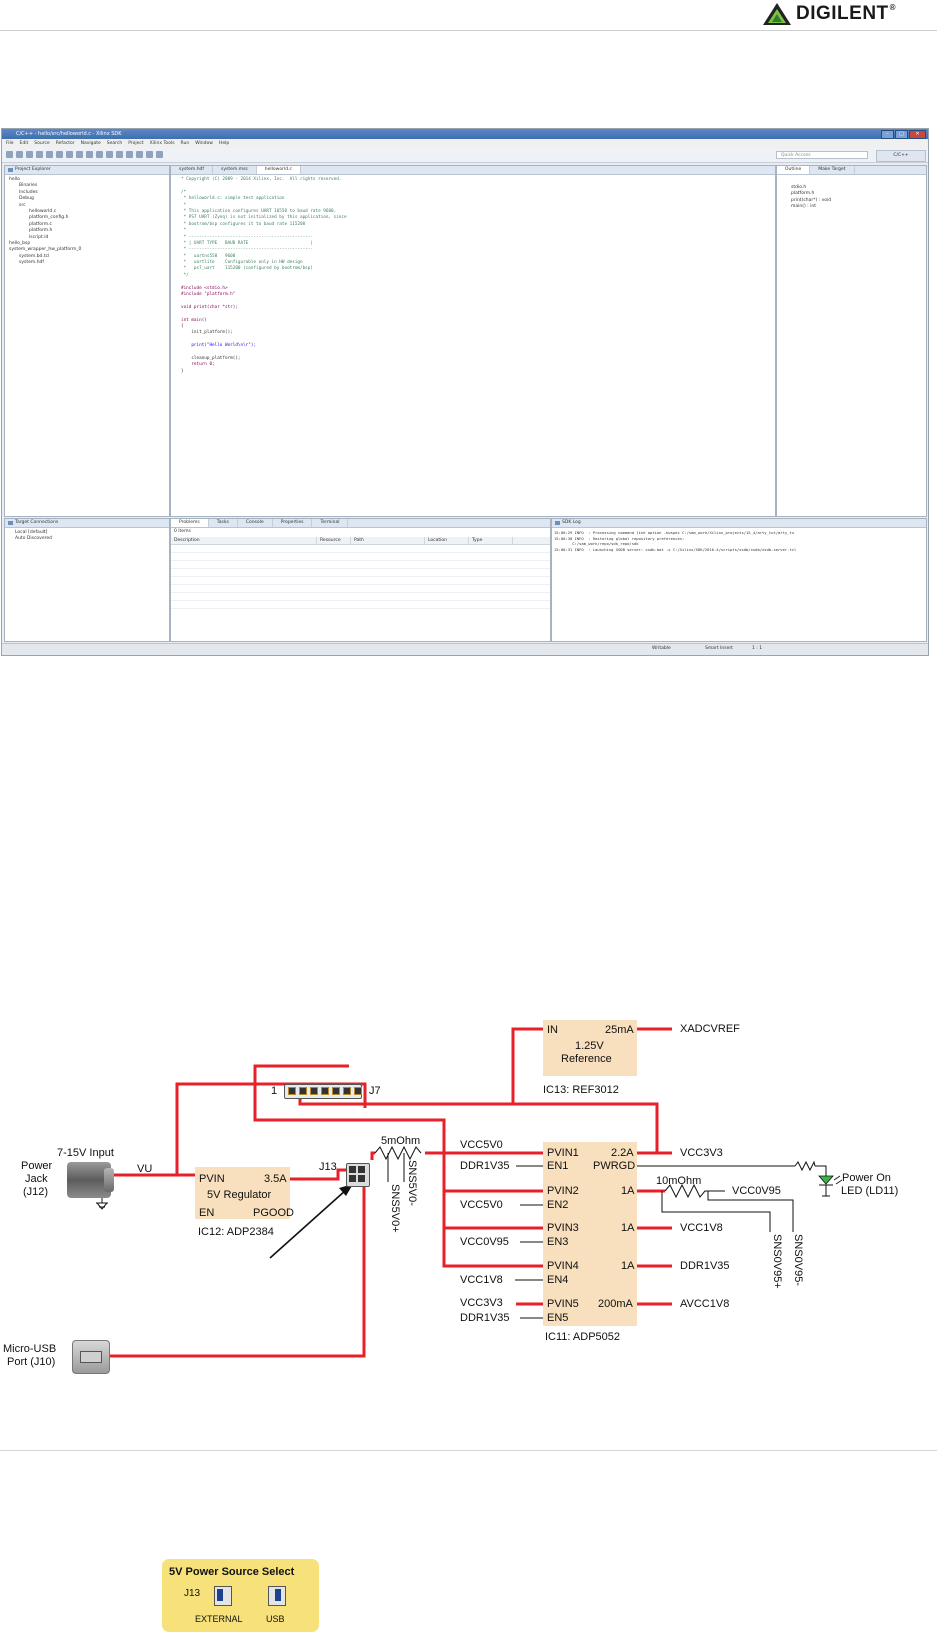 The image size is (937, 1632). Describe the element at coordinates (558, 1242) in the screenshot. I see `pmic-pin: EN3` at that location.